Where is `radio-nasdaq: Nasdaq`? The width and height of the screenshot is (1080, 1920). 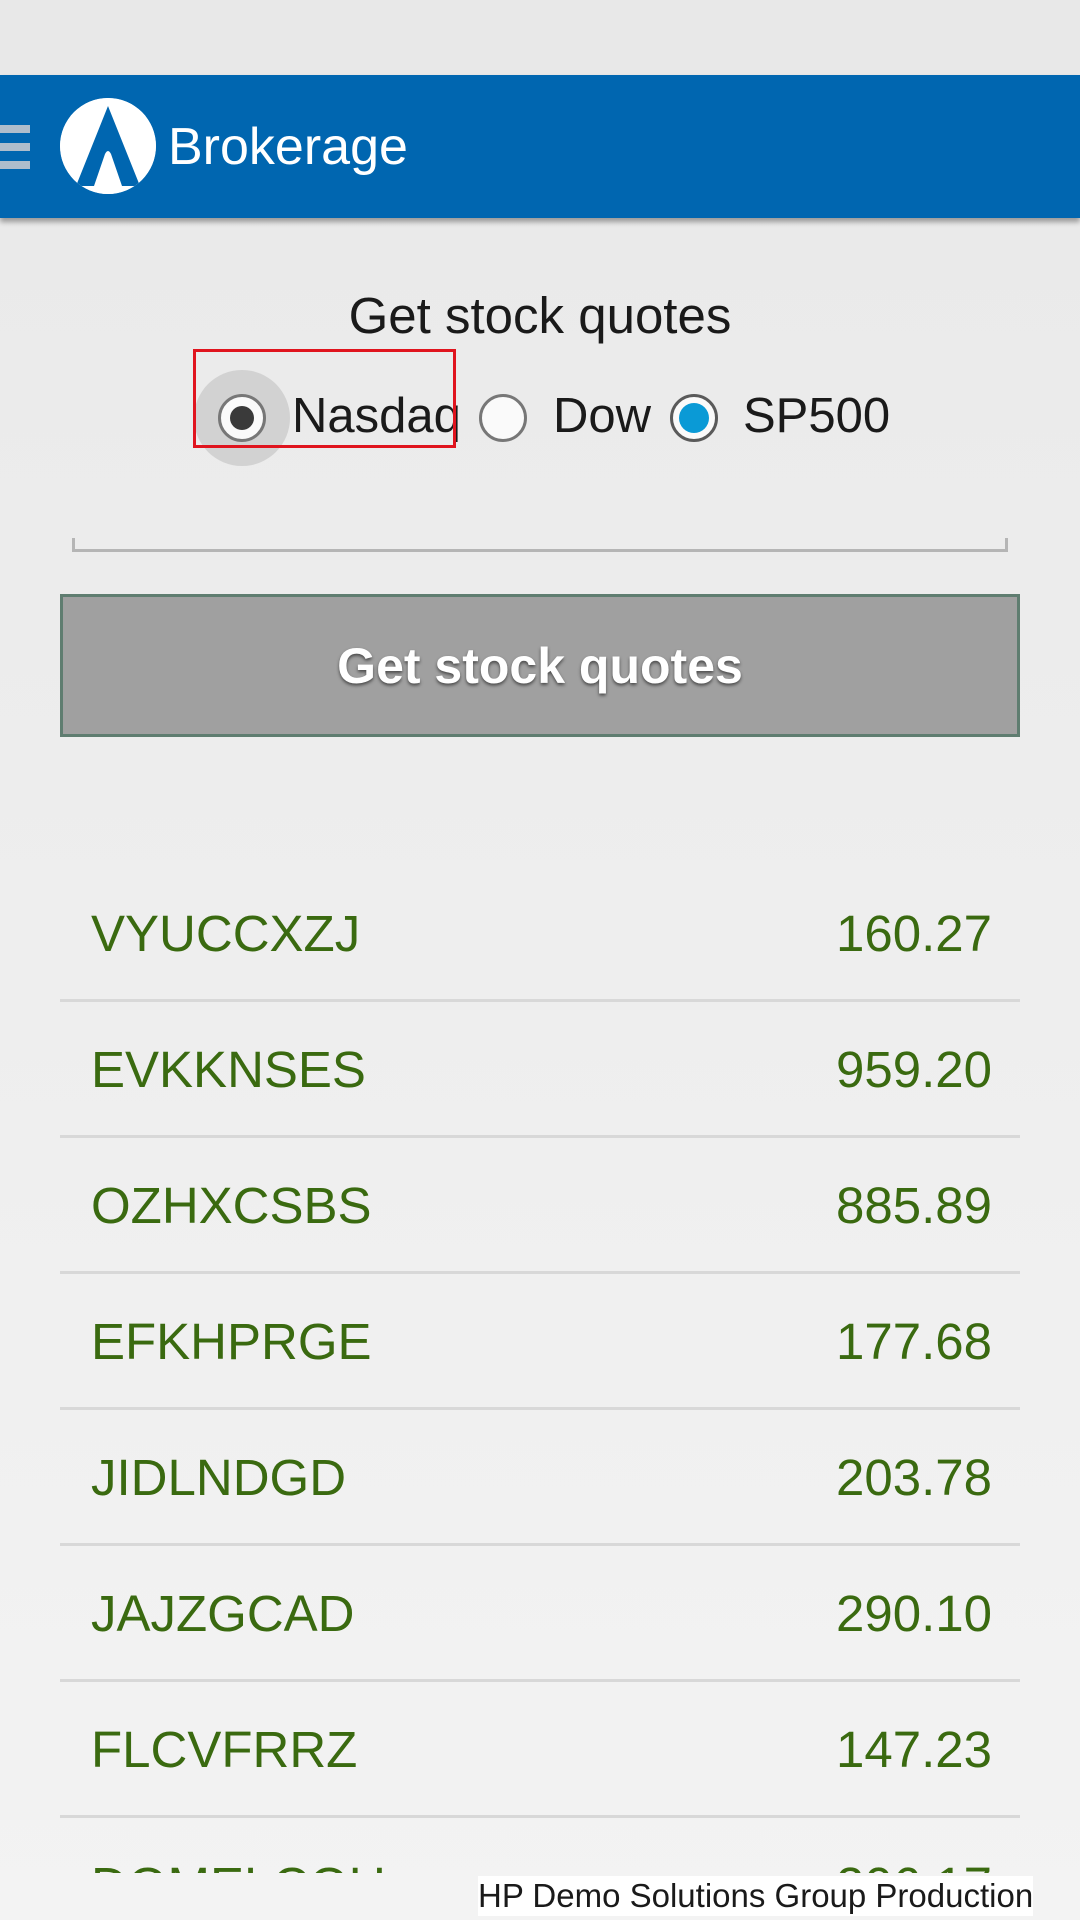
radio-nasdaq: Nasdaq is located at coordinates (339, 418).